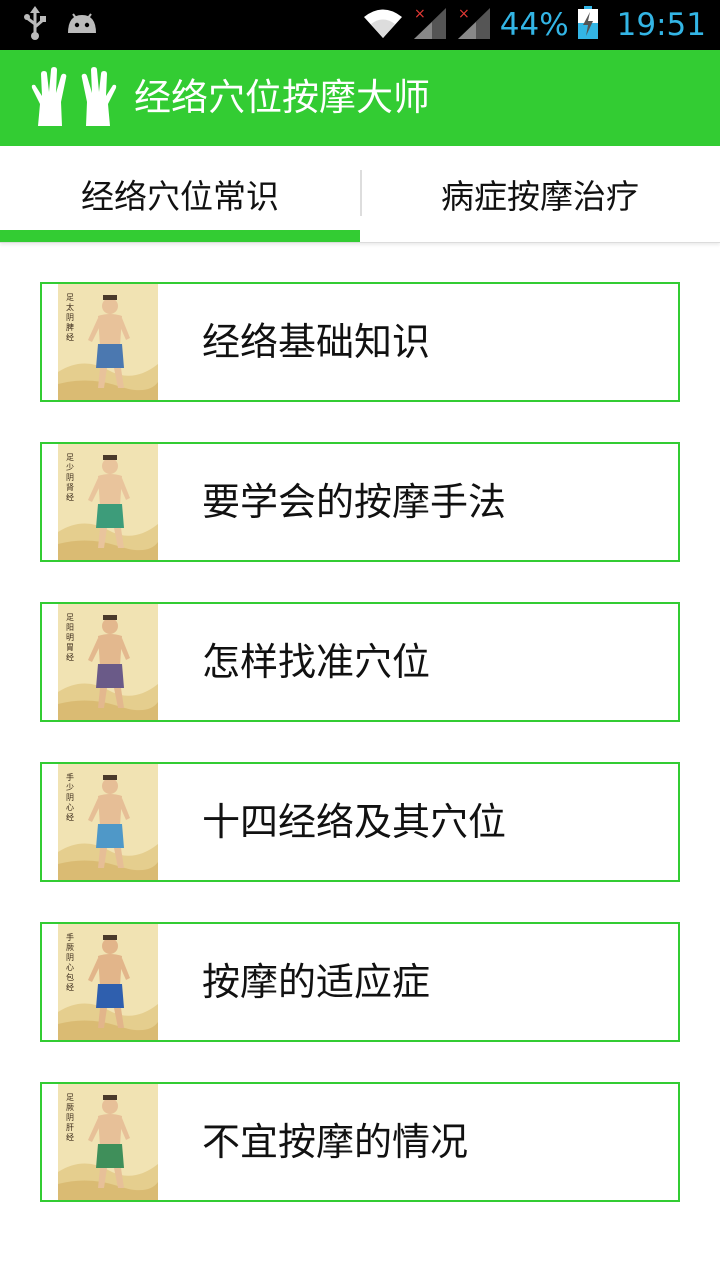  What do you see at coordinates (588, 25) in the screenshot?
I see `battery-charging-icon` at bounding box center [588, 25].